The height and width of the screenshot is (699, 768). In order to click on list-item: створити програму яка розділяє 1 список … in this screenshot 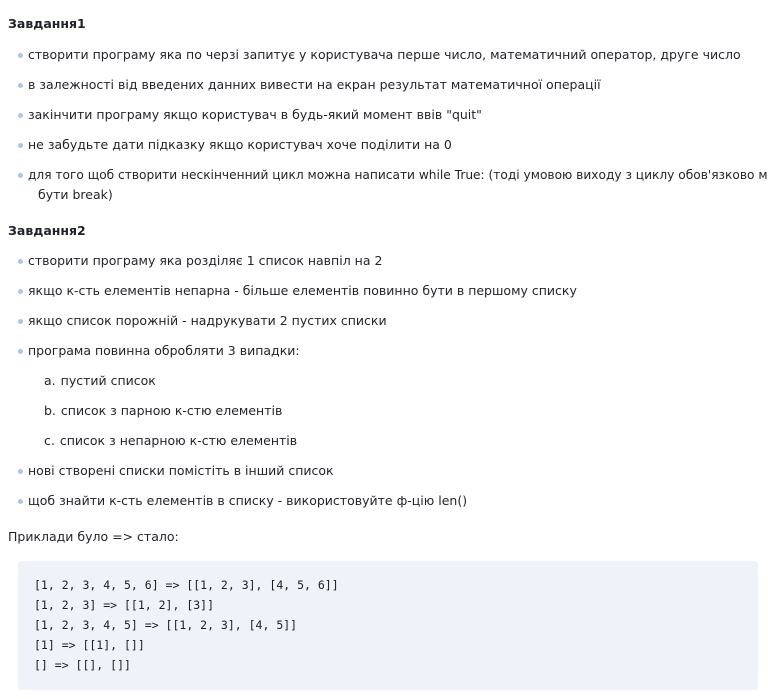, I will do `click(200, 260)`.